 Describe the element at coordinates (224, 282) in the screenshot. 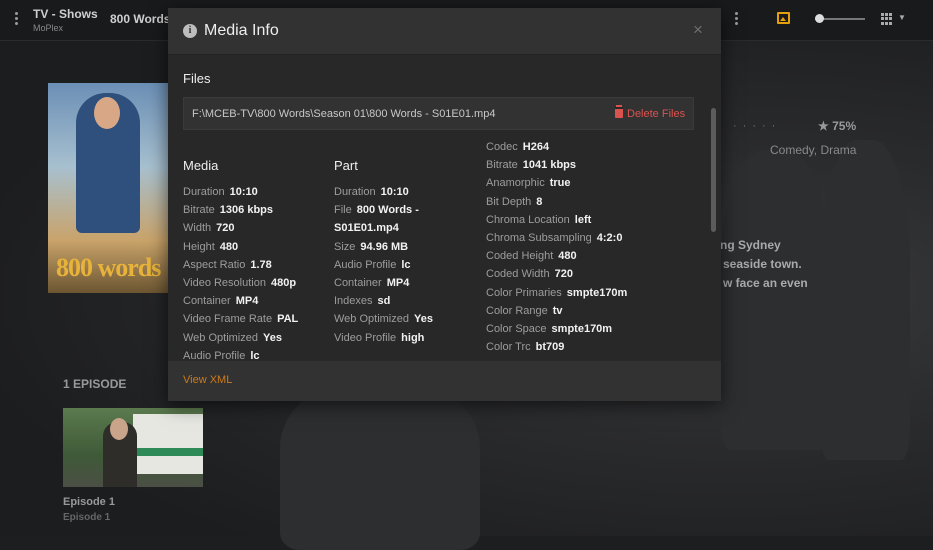

I see `info-key: Video Resolution` at that location.